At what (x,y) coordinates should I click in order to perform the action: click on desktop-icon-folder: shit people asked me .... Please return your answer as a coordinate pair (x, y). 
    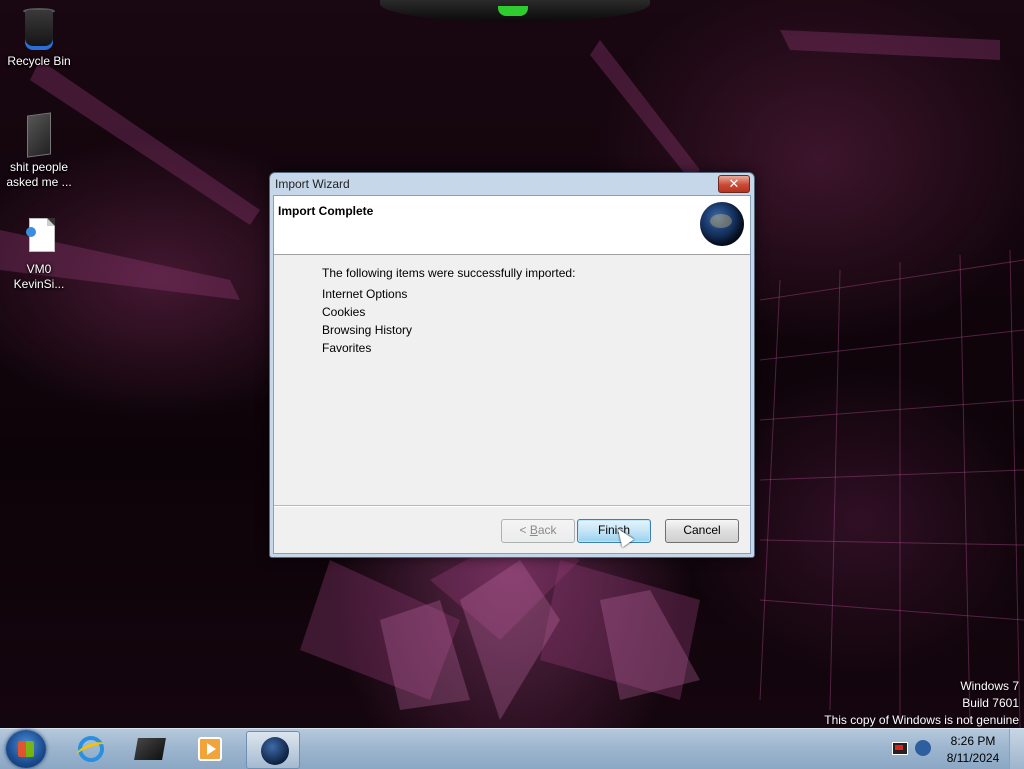
    Looking at the image, I should click on (39, 151).